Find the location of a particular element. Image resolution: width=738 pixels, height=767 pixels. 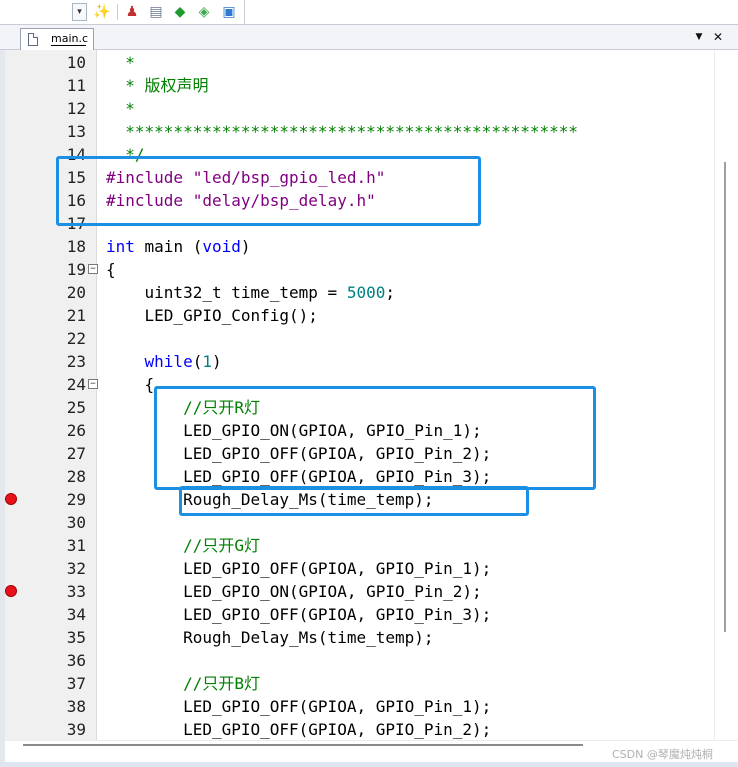

code-line: LED_GPIO_Config(); is located at coordinates (212, 315).